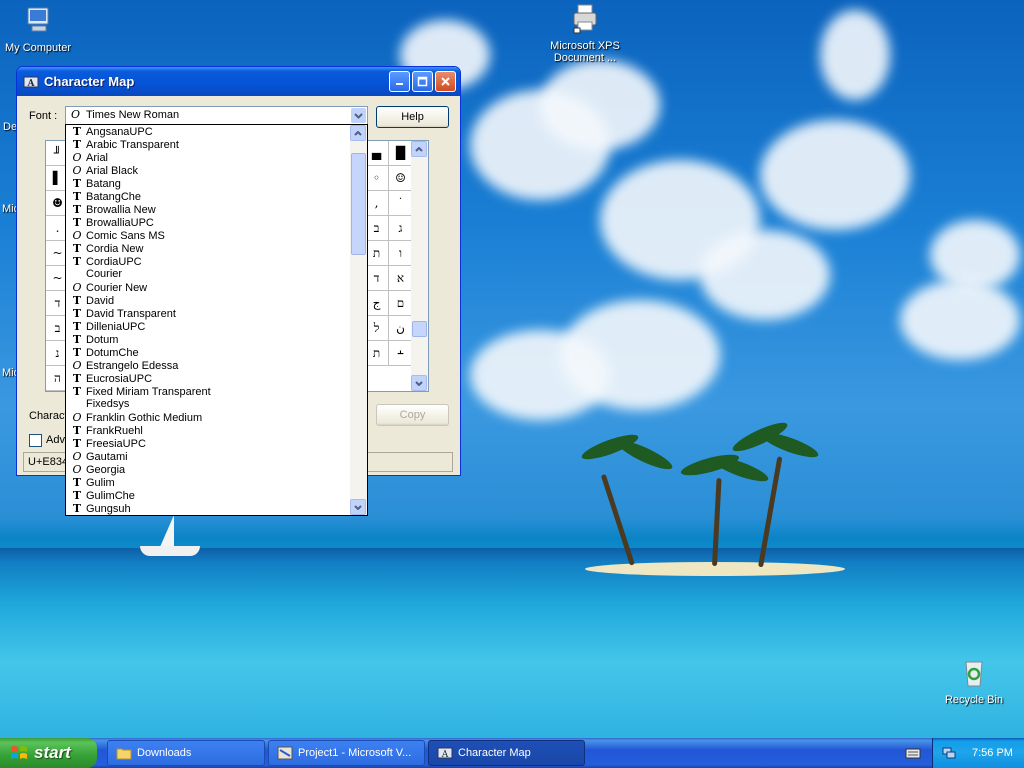 This screenshot has width=1024, height=768. I want to click on character-cell: ﬥ, so click(377, 328).